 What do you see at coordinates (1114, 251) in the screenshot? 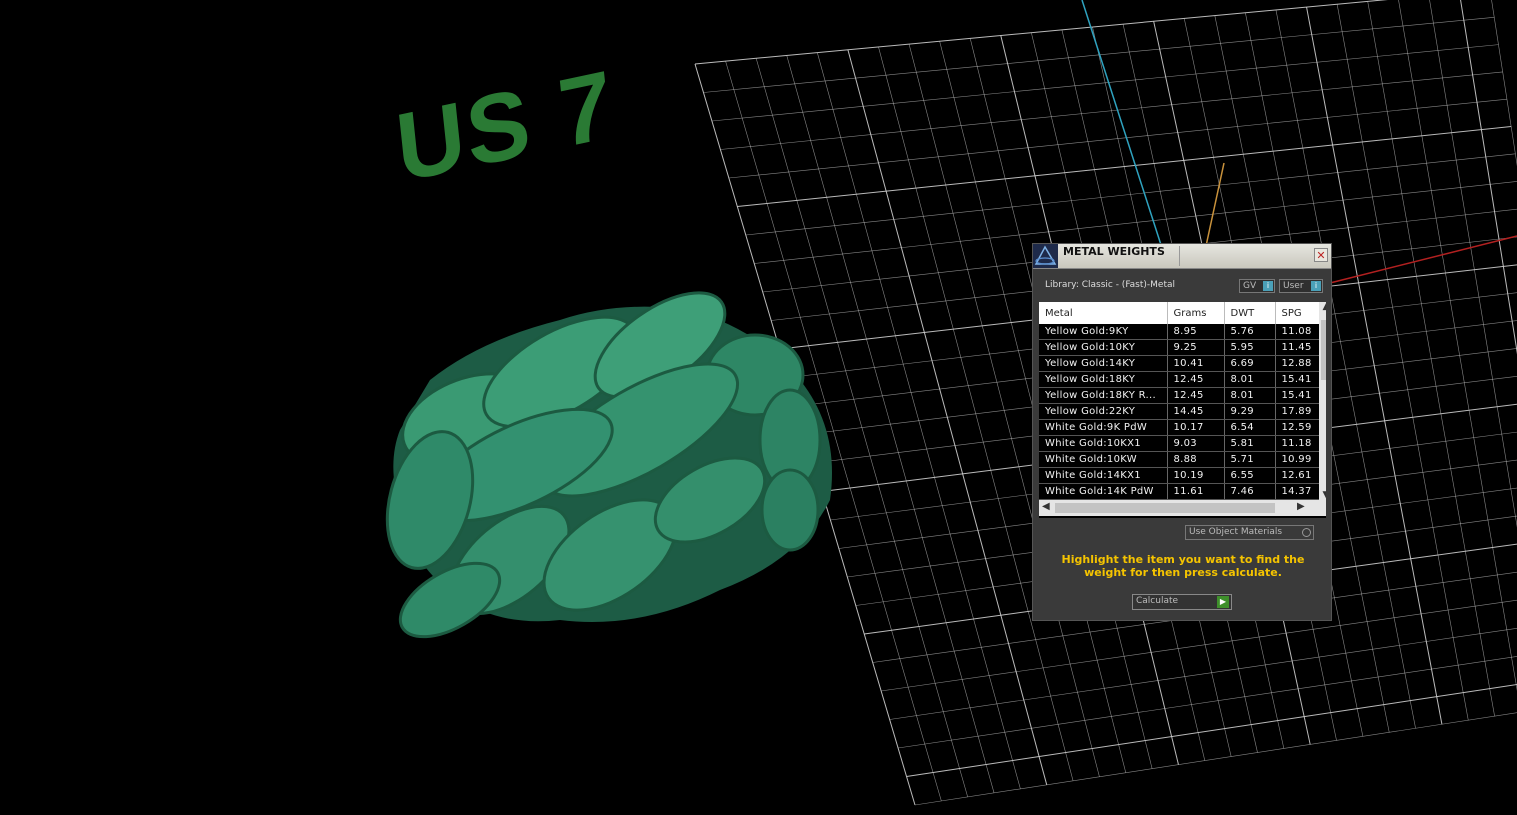
I see `dialog-title: METAL WEIGHTS` at bounding box center [1114, 251].